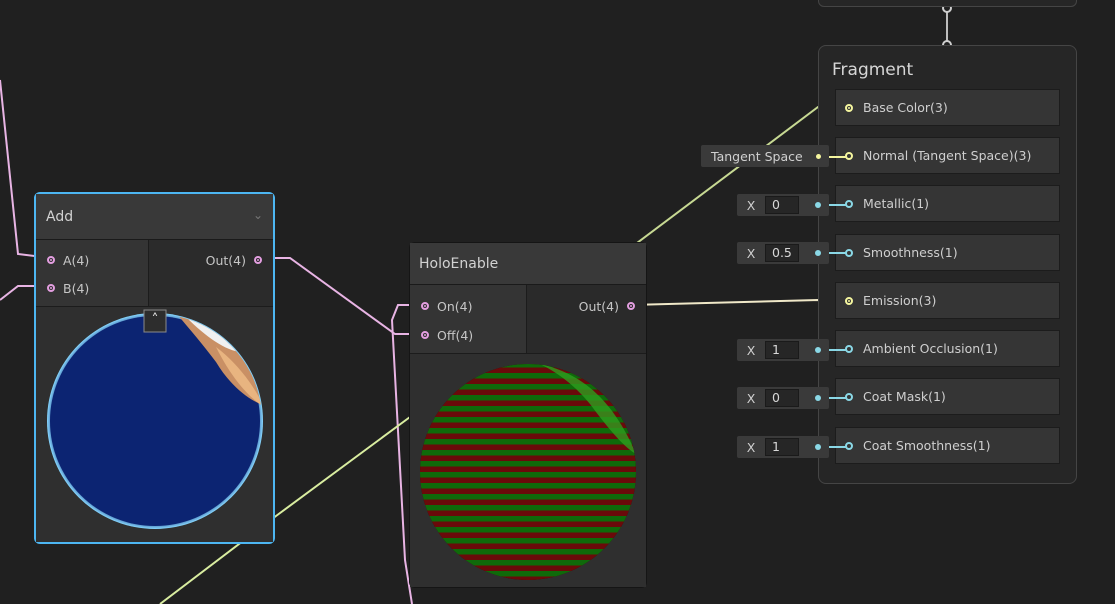  Describe the element at coordinates (76, 288) in the screenshot. I see `add-input-b-label: B(4)` at that location.